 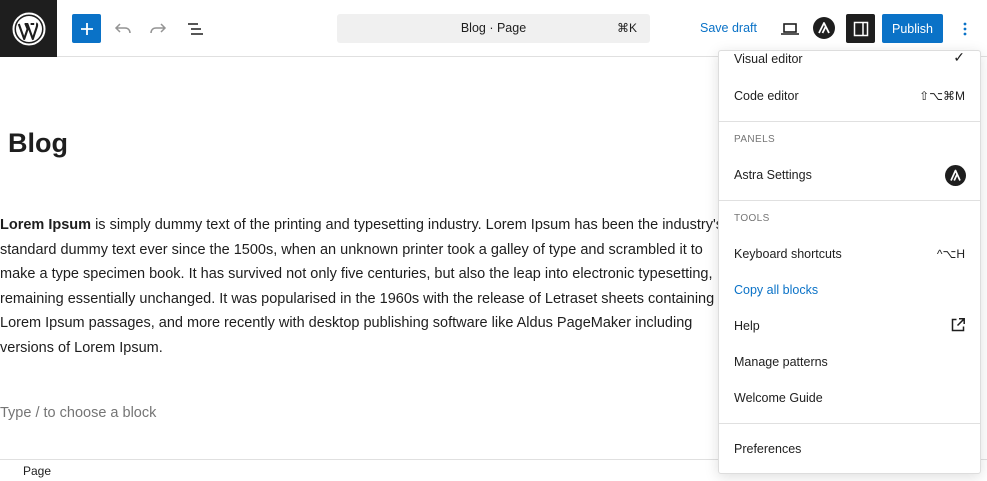 What do you see at coordinates (959, 57) in the screenshot?
I see `checkmark-icon: ✓` at bounding box center [959, 57].